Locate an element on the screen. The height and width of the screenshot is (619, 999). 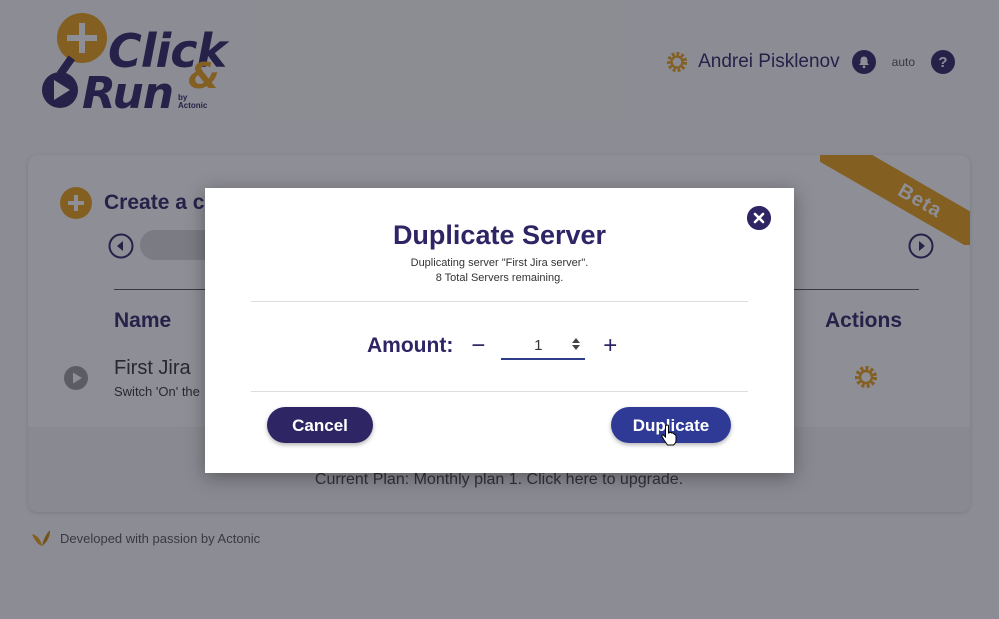
dialog-divider-top is located at coordinates (499, 301).